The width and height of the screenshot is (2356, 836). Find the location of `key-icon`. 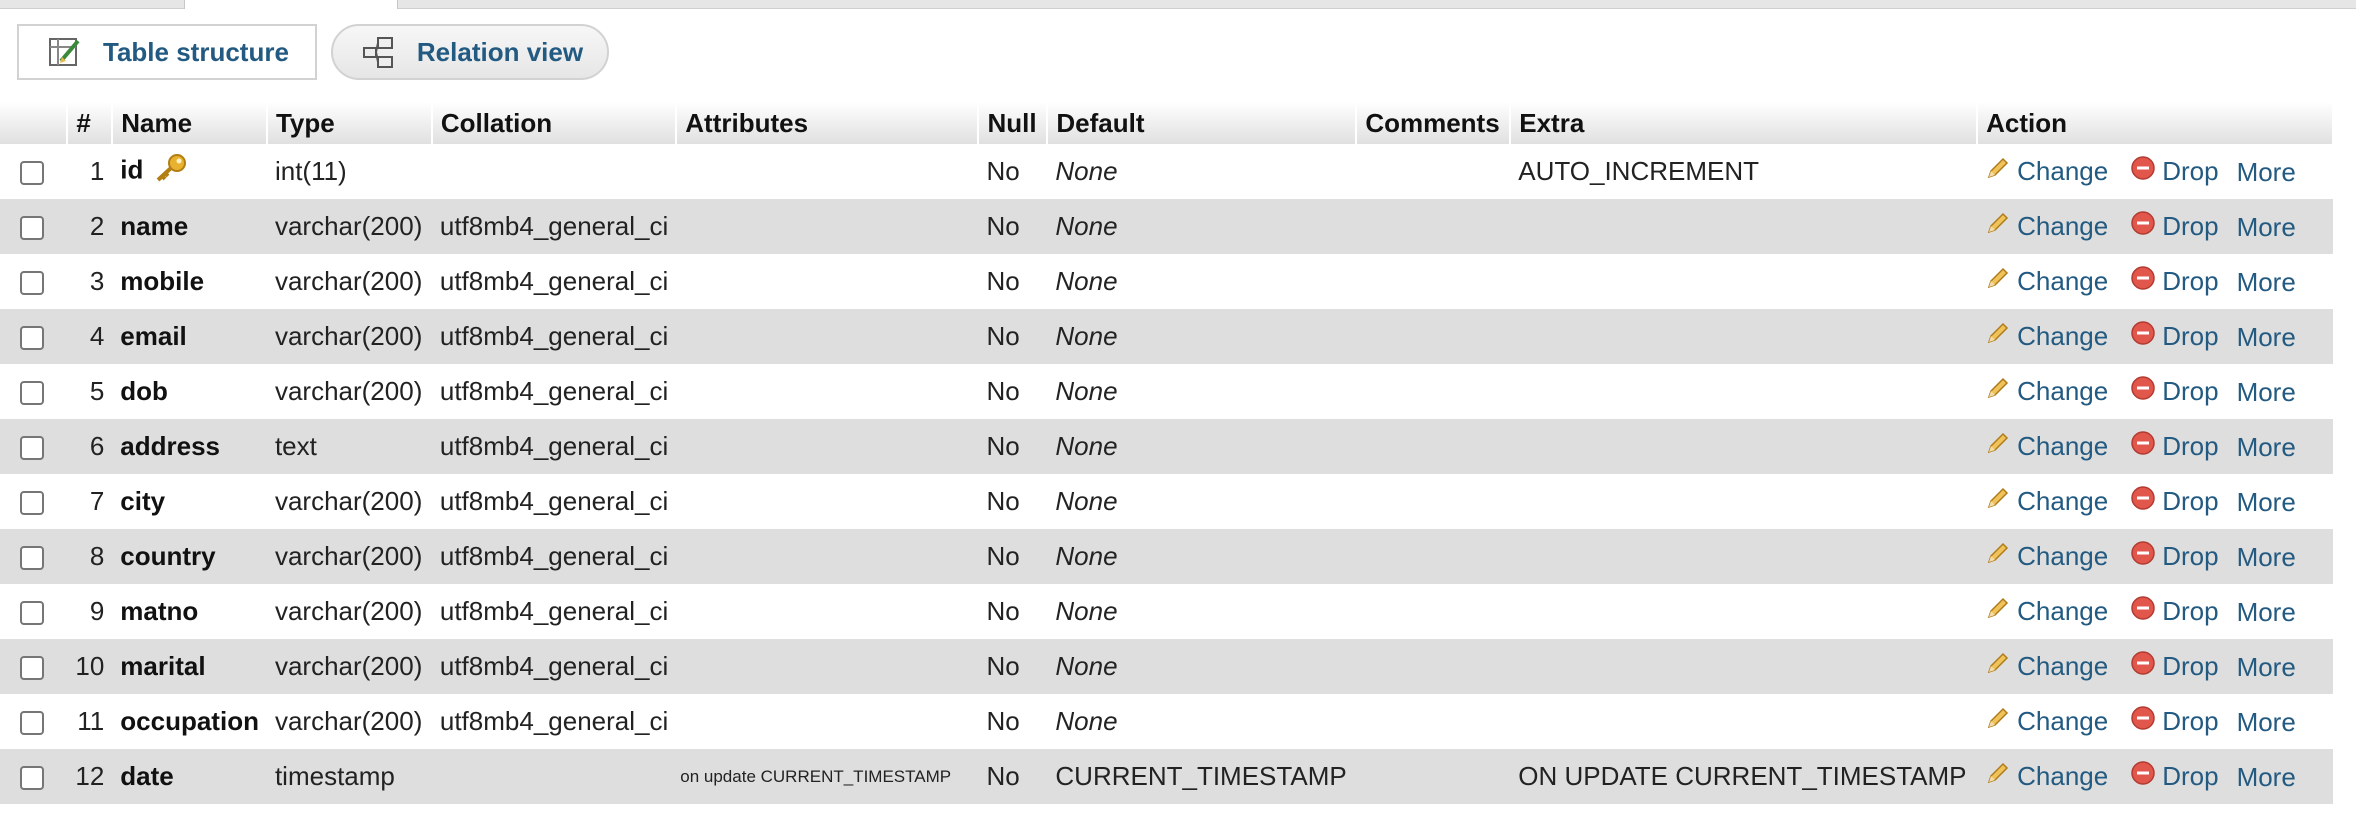

key-icon is located at coordinates (170, 171).